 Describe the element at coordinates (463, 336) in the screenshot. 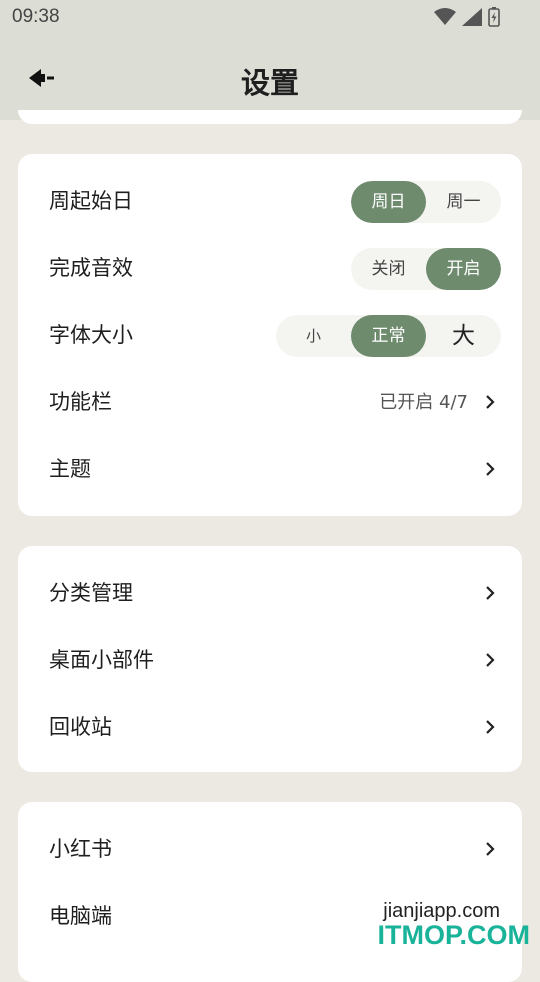

I see `font-size-option-large: 大` at that location.